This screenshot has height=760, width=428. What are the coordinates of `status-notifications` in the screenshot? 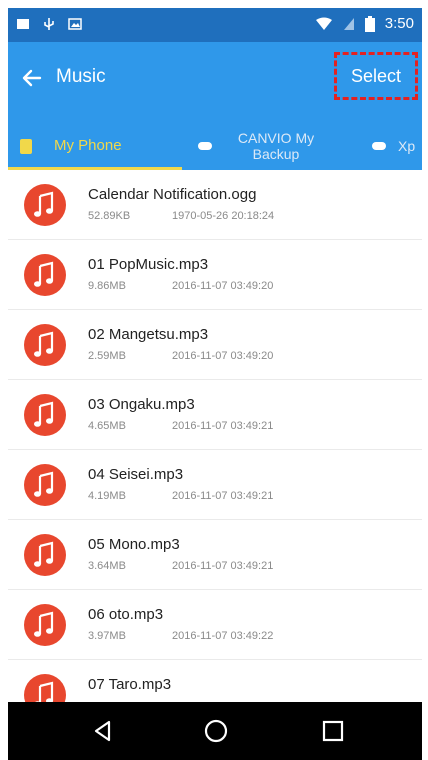 It's located at (49, 24).